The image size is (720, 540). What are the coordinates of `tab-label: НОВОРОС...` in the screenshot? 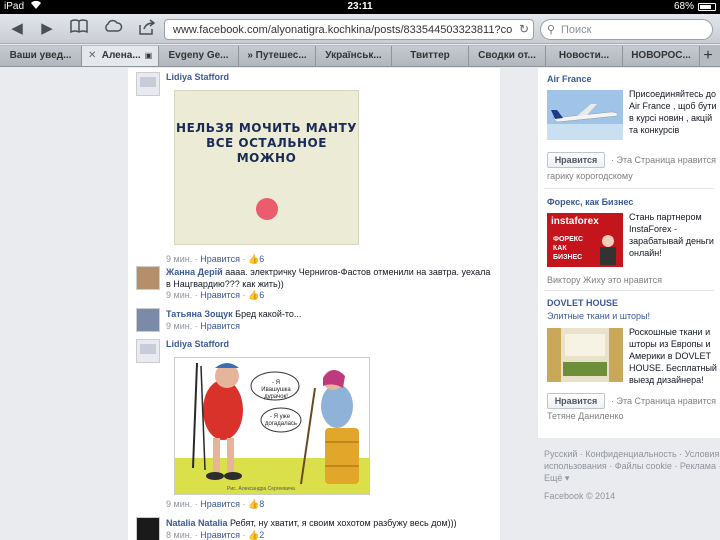 It's located at (661, 55).